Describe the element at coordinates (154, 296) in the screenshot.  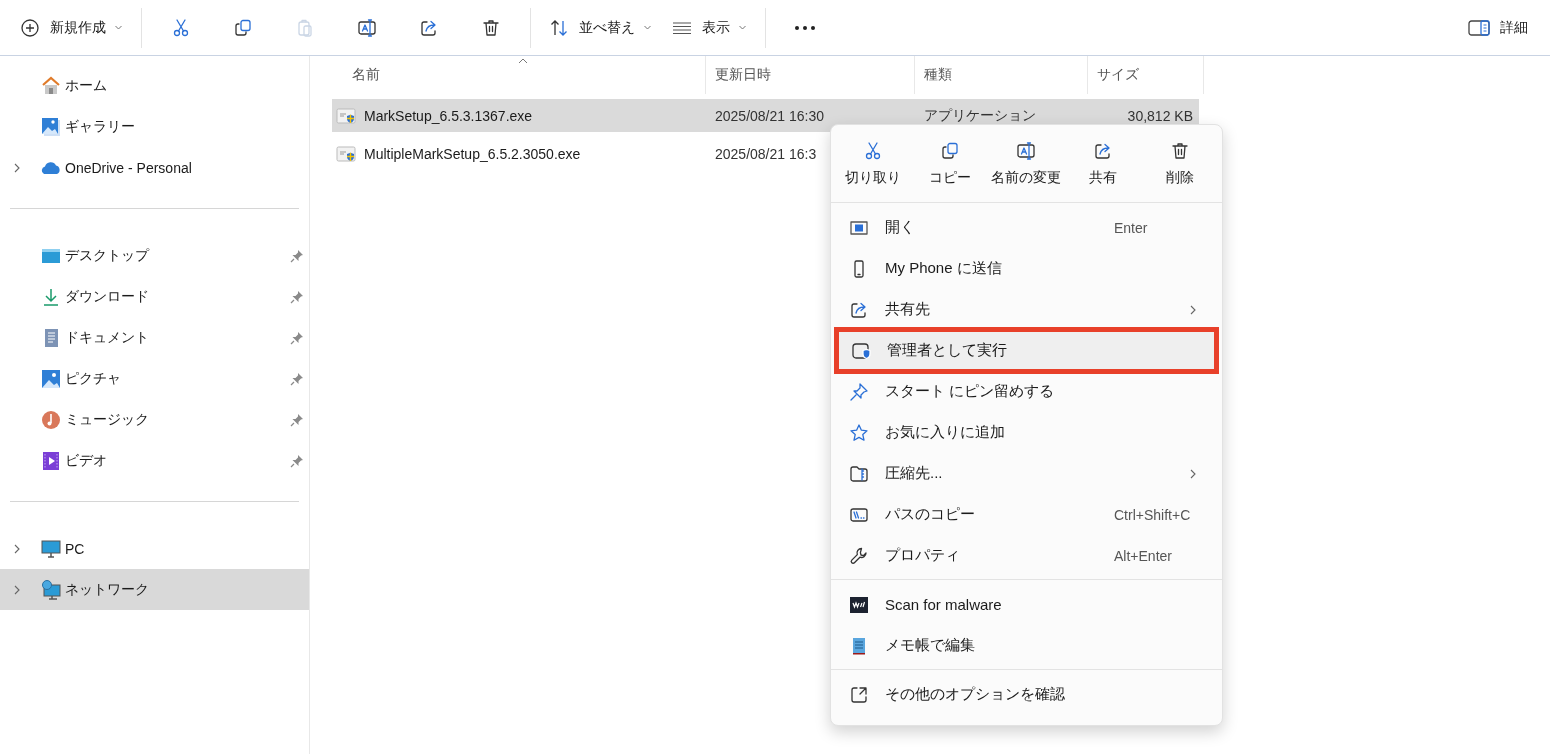
I see `sidebar-item: ダウンロード` at that location.